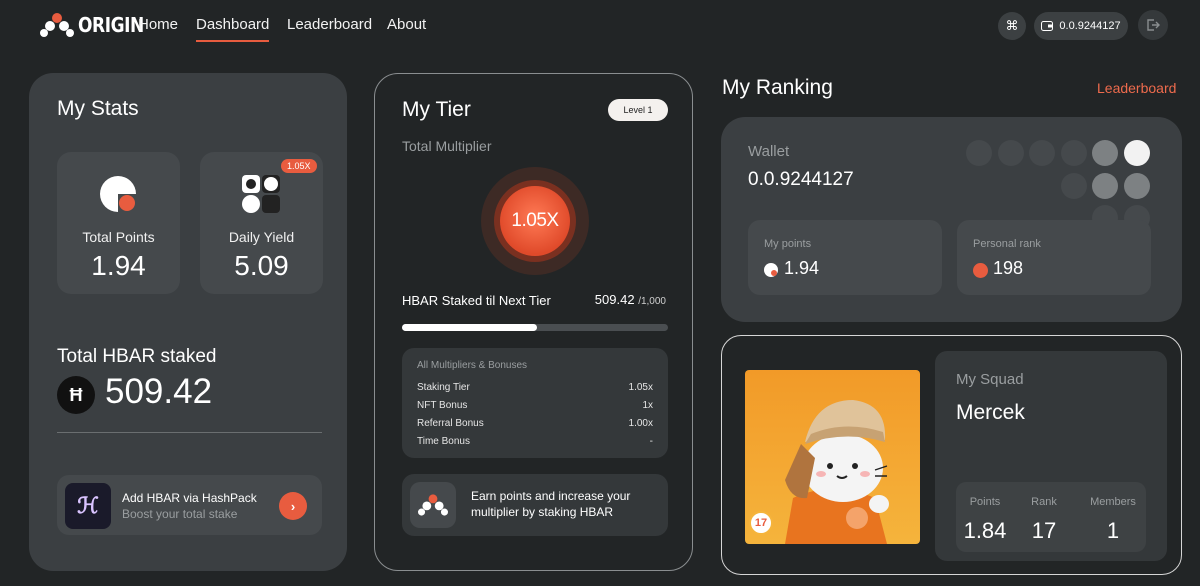  What do you see at coordinates (985, 502) in the screenshot?
I see `squad-points-label: Points` at bounding box center [985, 502].